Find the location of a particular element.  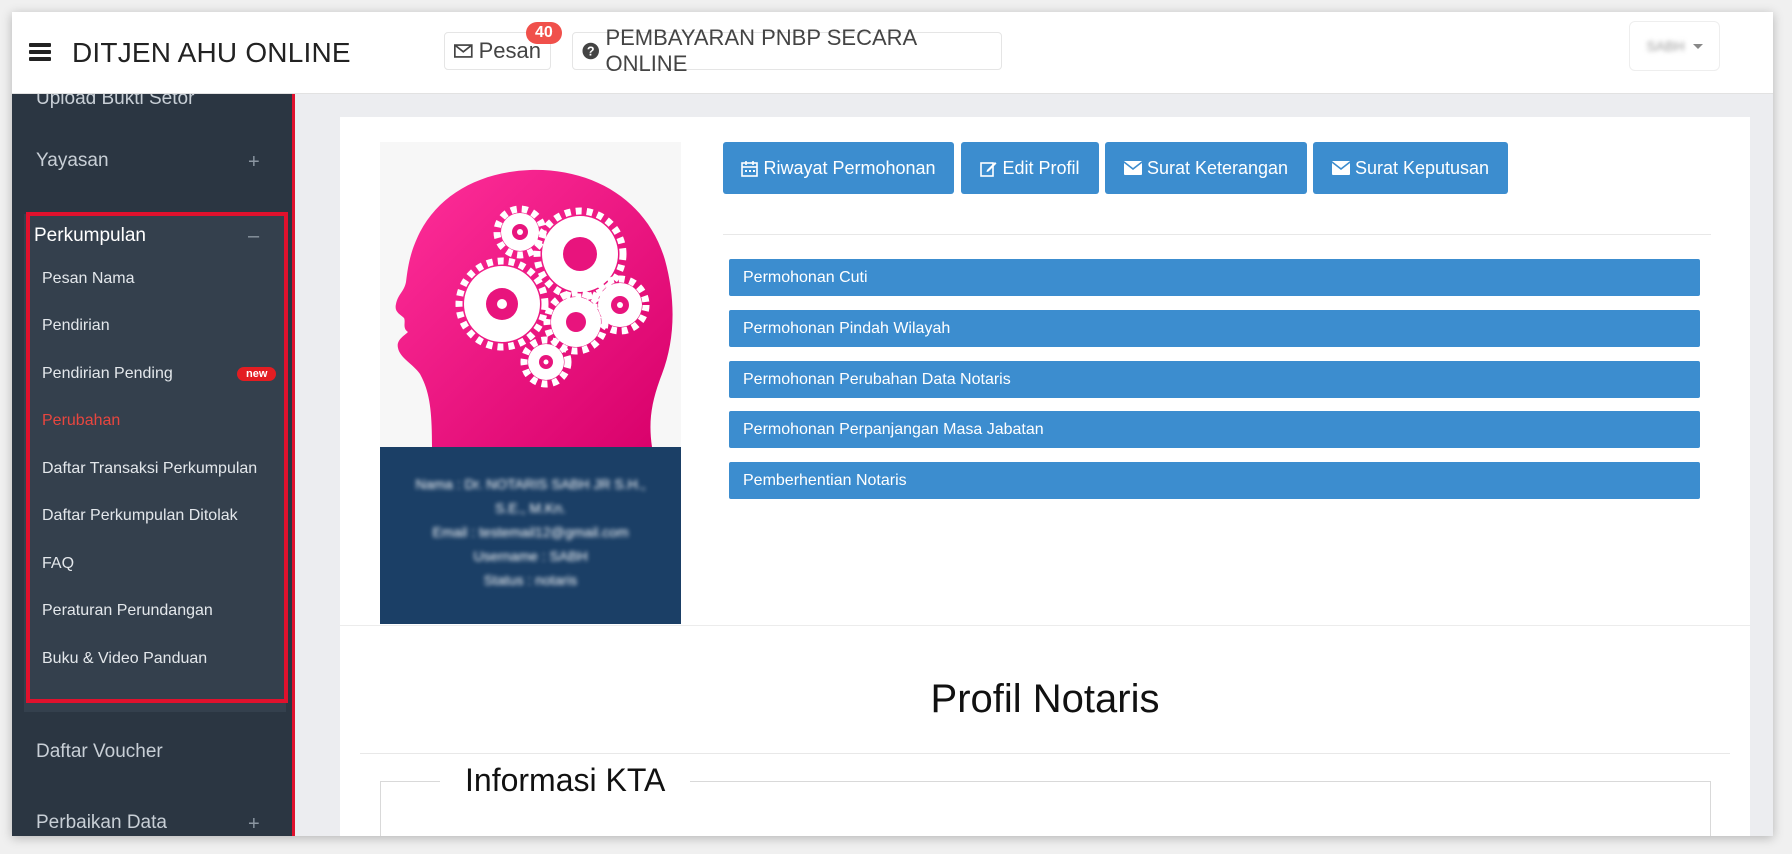

payment-label: PEMBAYARAN PNBP SECARA ONLINE is located at coordinates (760, 50).